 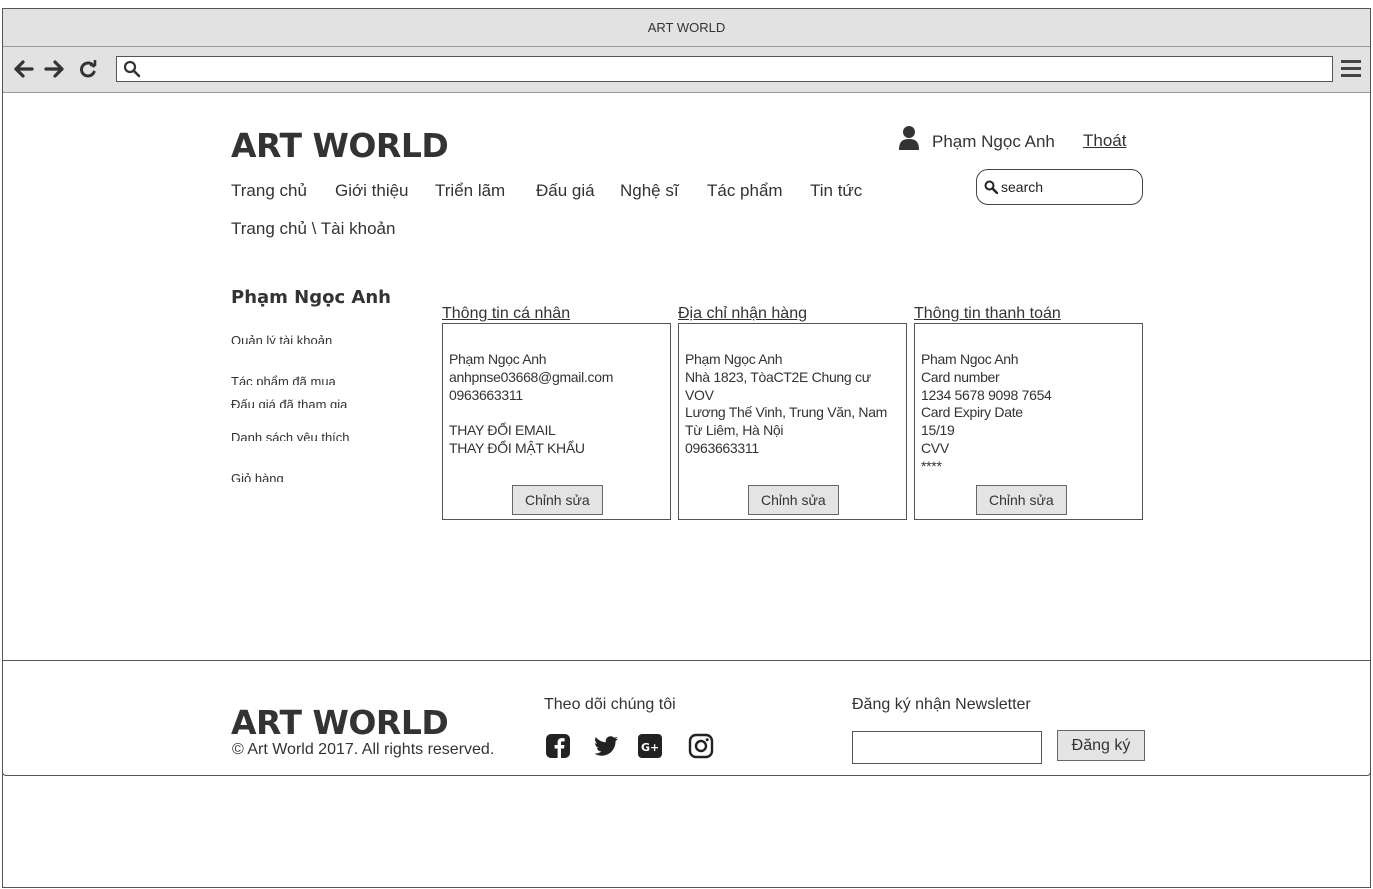 I want to click on card-line: Lương Thế Vinh, Trung Văn, Nam, so click(x=786, y=412).